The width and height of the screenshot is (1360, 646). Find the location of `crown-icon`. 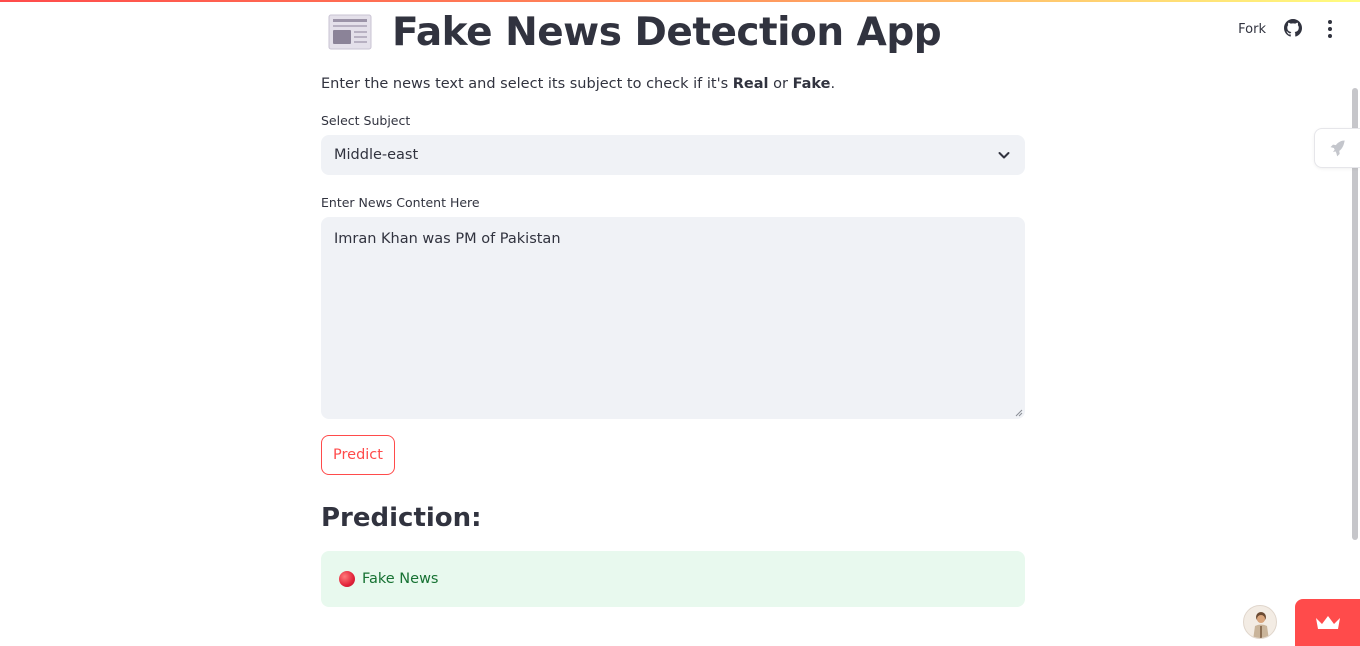

crown-icon is located at coordinates (1327, 622).